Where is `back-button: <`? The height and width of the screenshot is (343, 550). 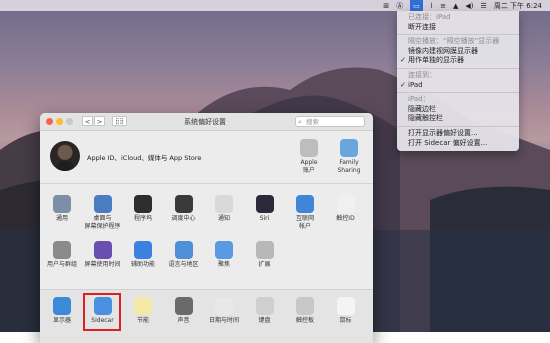
back-button: < is located at coordinates (87, 121).